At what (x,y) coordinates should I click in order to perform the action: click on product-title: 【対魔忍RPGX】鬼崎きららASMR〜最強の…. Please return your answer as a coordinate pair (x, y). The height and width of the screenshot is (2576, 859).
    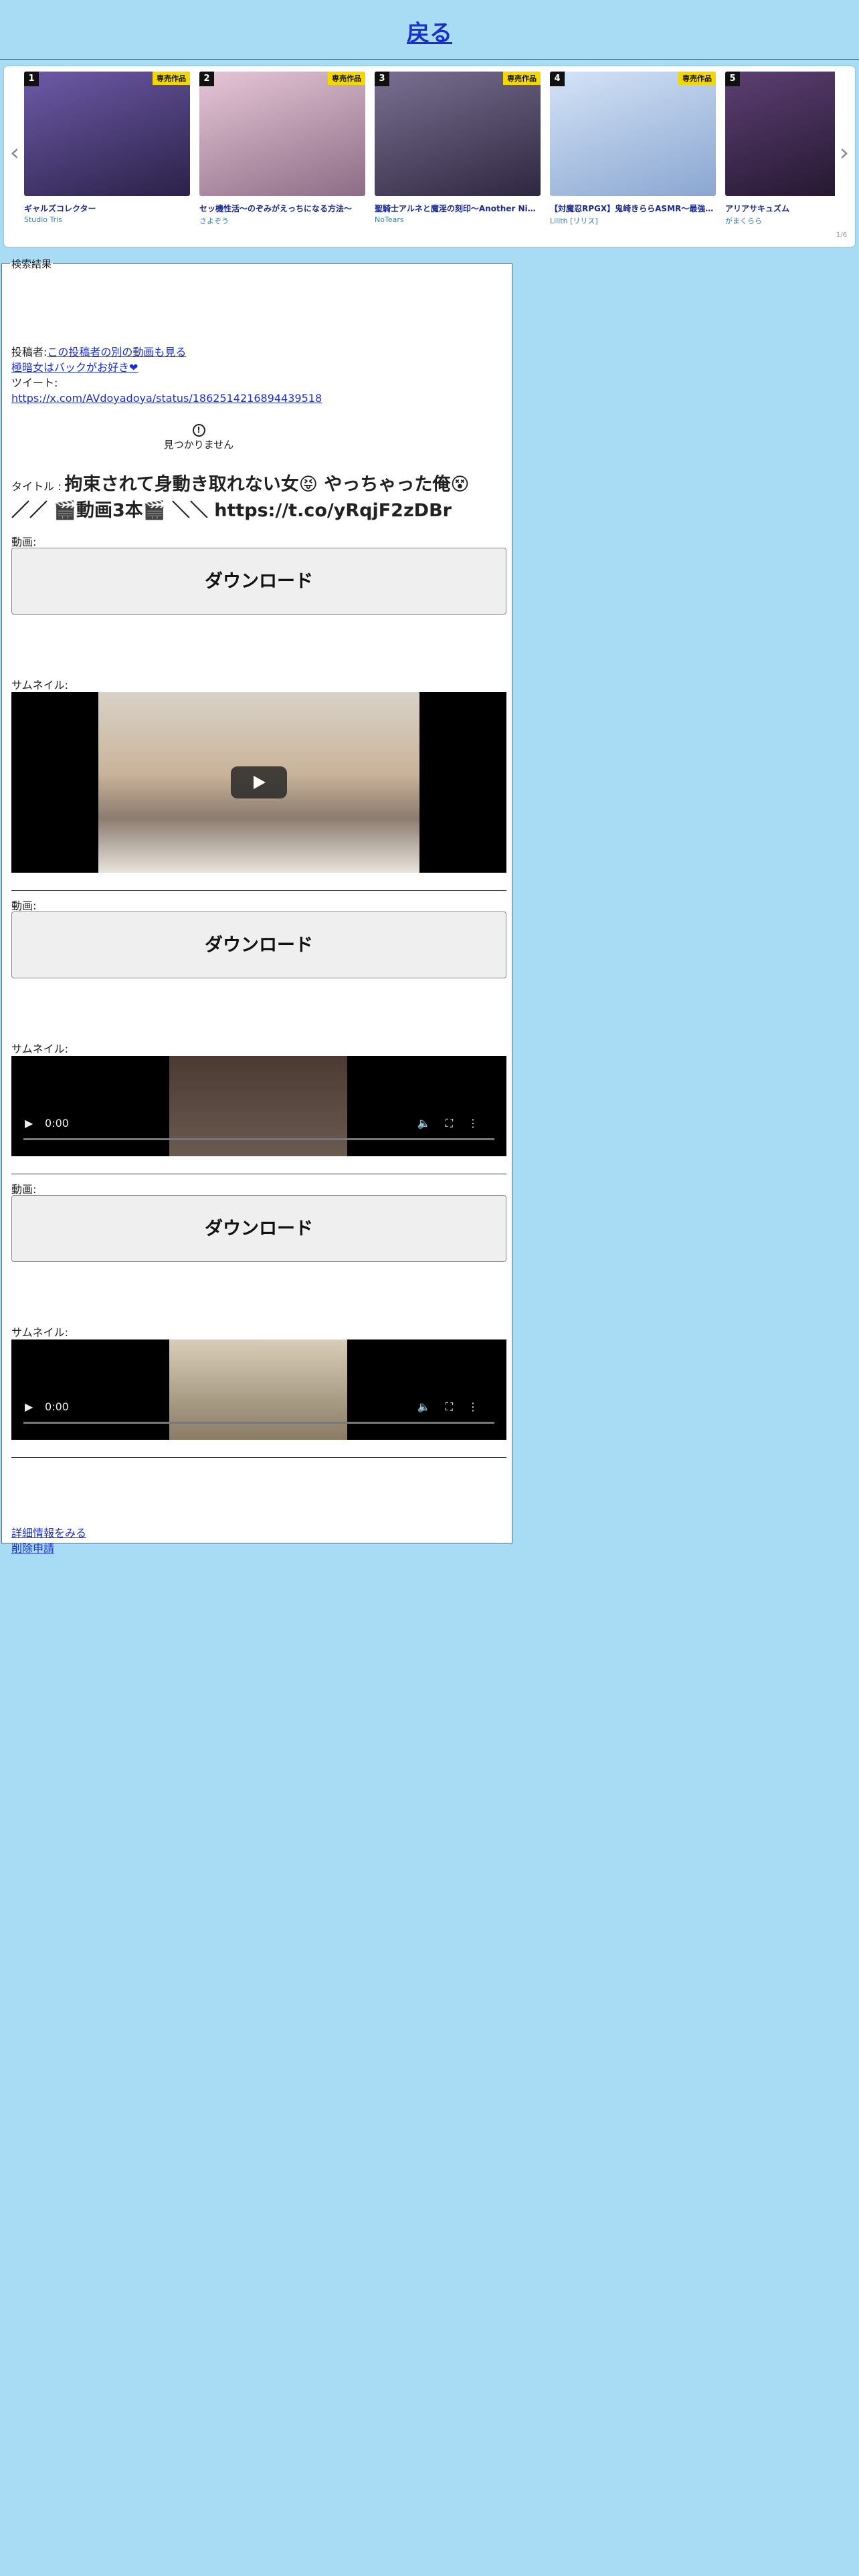
    Looking at the image, I should click on (633, 208).